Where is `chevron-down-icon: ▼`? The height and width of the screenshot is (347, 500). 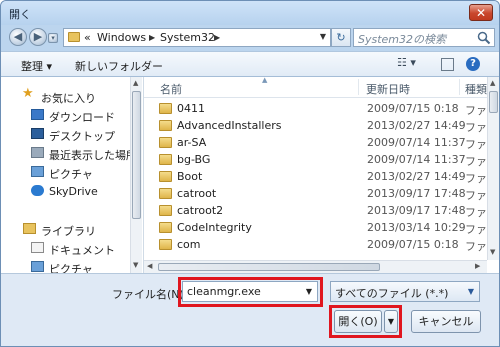
chevron-down-icon: ▼ is located at coordinates (471, 291).